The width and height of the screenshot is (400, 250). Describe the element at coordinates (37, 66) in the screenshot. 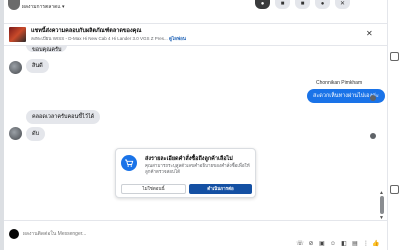

I see `message-incoming: สินดี` at that location.